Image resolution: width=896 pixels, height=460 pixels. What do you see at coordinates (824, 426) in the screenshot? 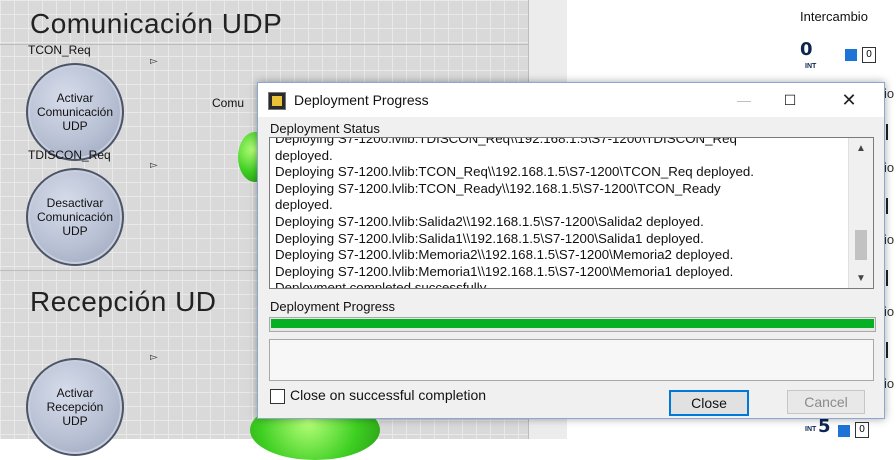
I see `int-value: 5` at bounding box center [824, 426].